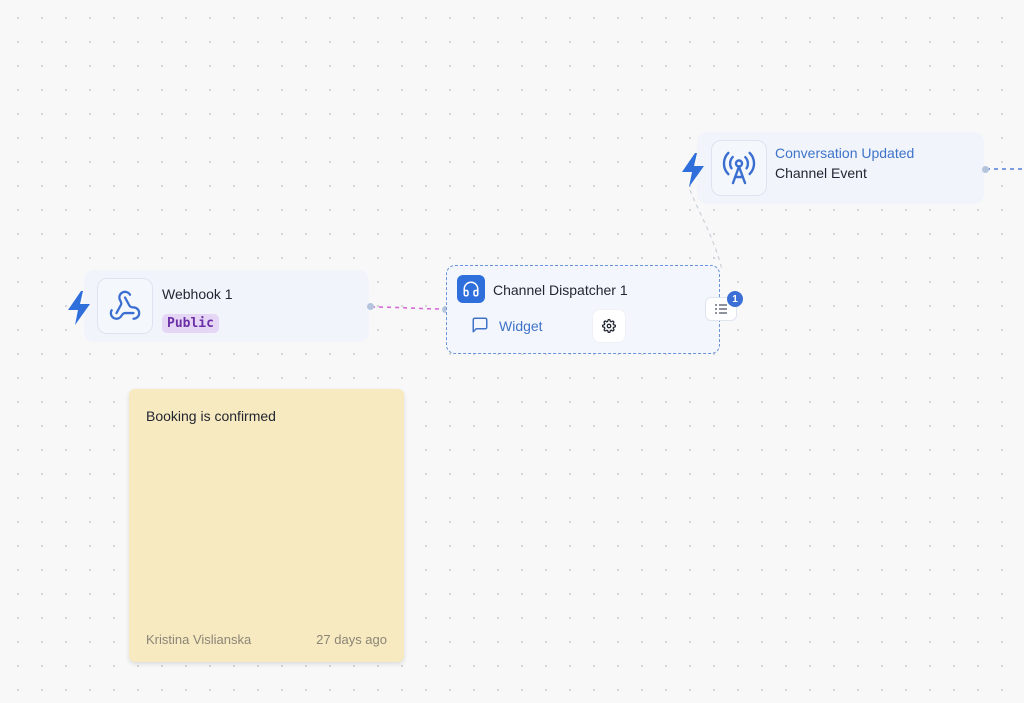  I want to click on dispatcher-node-title: Channel Dispatcher 1, so click(560, 290).